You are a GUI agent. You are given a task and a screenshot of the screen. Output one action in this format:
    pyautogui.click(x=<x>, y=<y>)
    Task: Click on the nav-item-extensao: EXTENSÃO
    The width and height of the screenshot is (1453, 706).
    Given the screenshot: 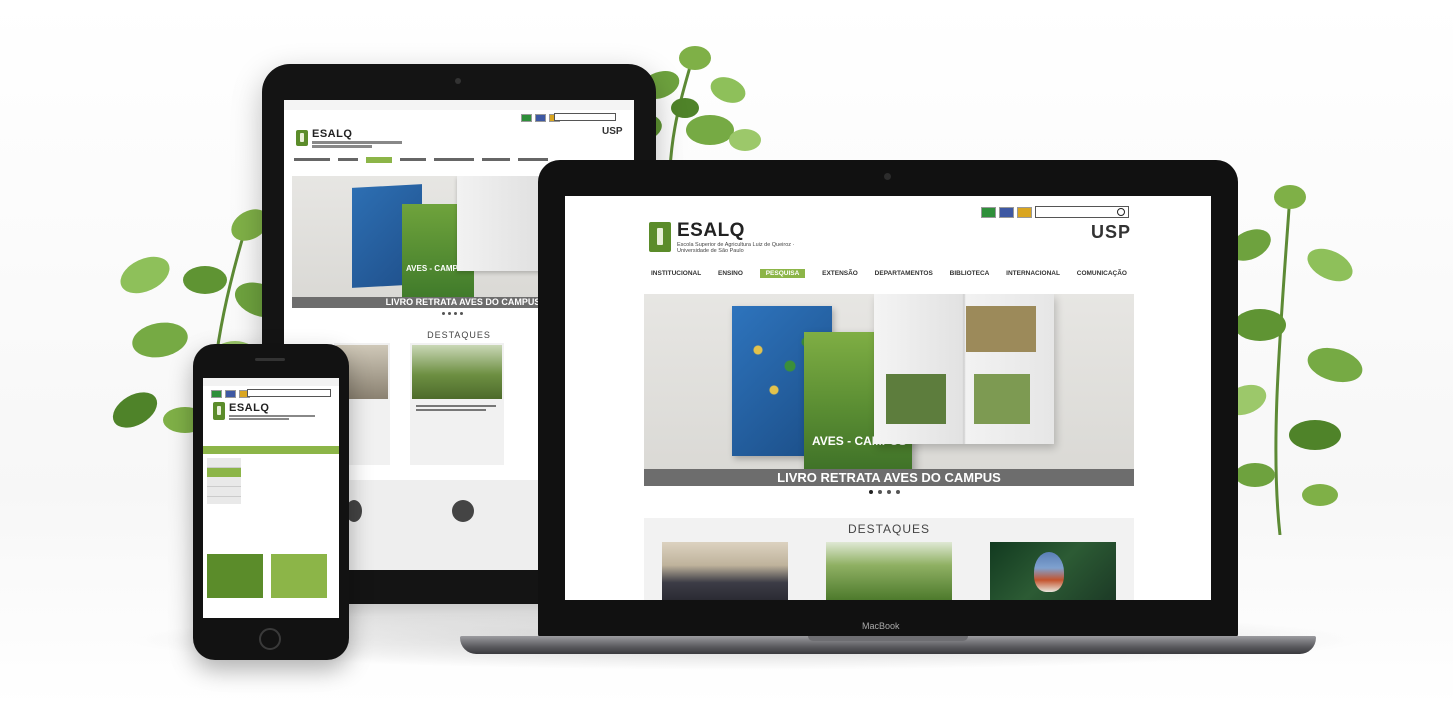 What is the action you would take?
    pyautogui.click(x=840, y=273)
    